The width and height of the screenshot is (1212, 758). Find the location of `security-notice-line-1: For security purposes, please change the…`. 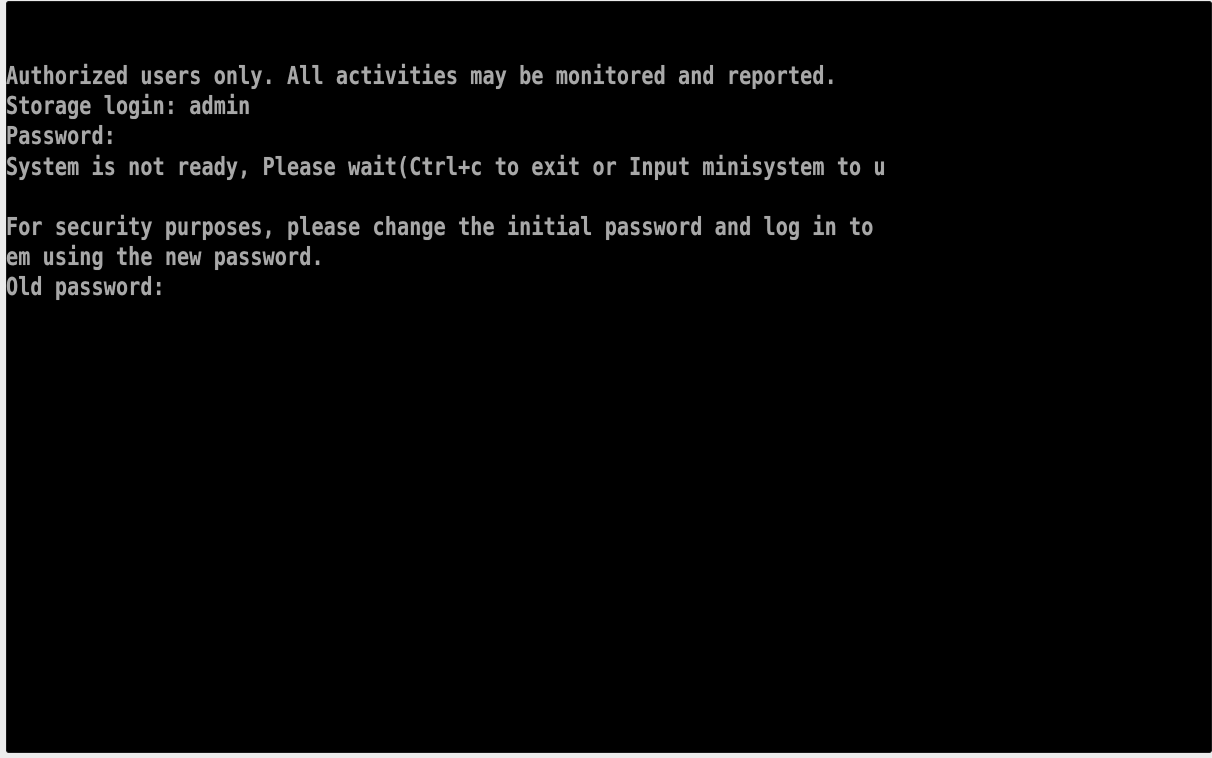

security-notice-line-1: For security purposes, please change the… is located at coordinates (440, 226).